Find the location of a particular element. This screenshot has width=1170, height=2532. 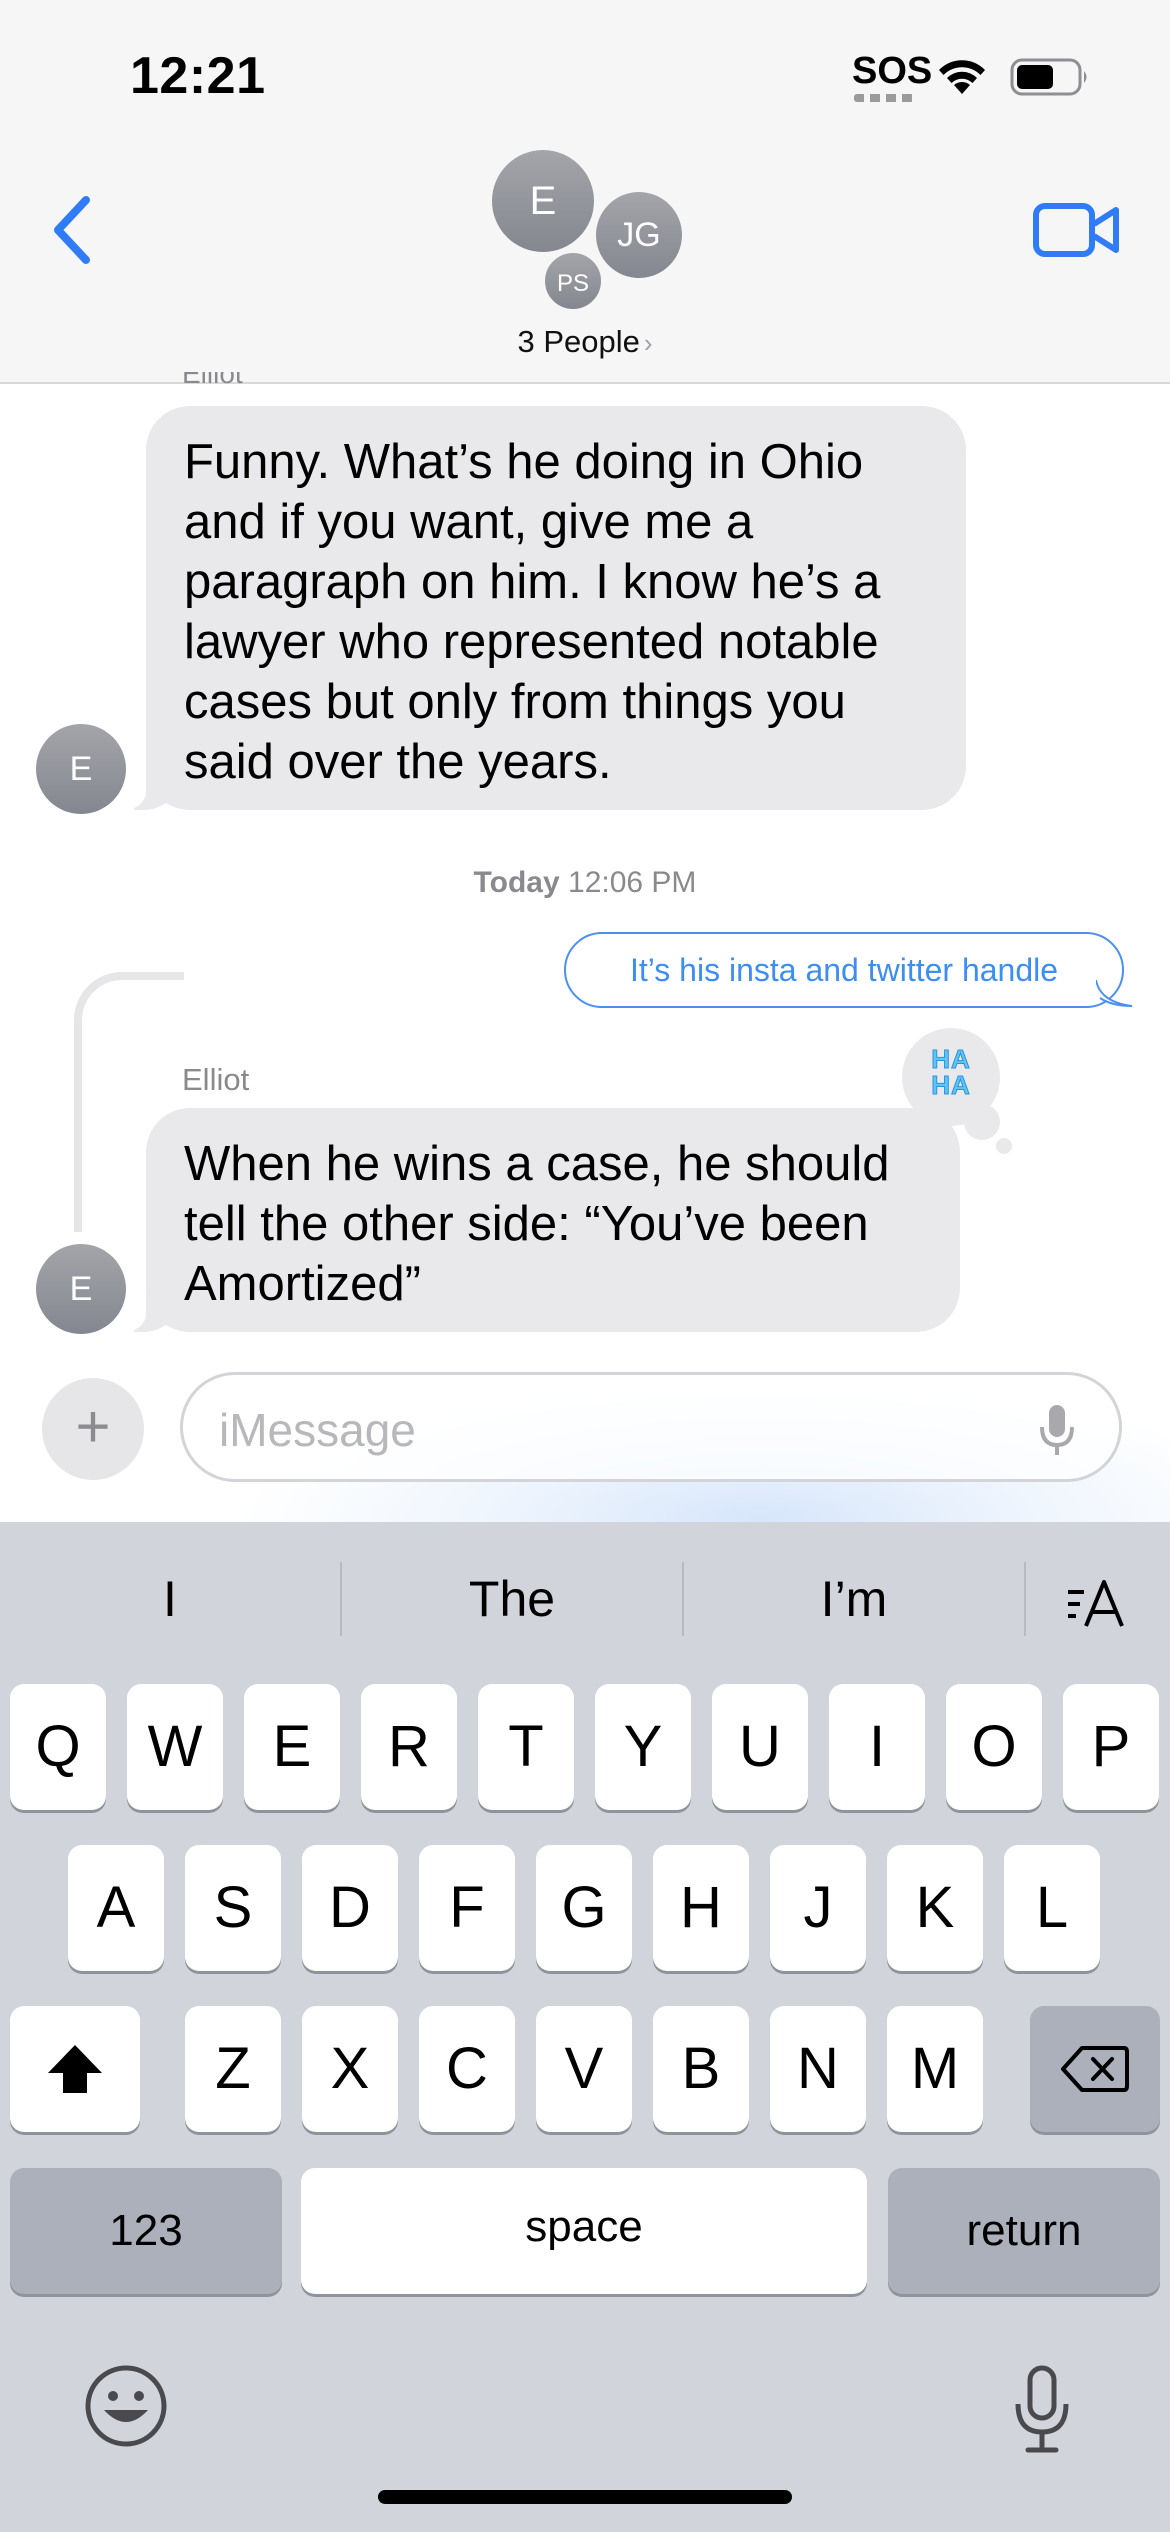

wifi-icon is located at coordinates (962, 77).